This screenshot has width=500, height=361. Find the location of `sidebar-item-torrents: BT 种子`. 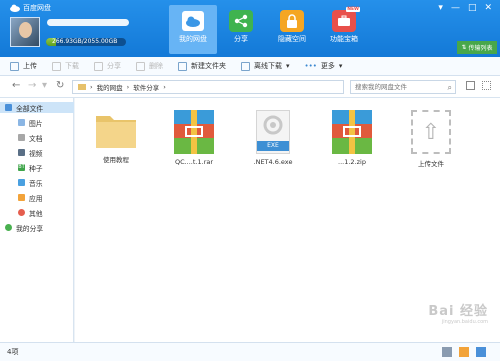

sidebar-item-torrents: BT 种子 is located at coordinates (30, 167).